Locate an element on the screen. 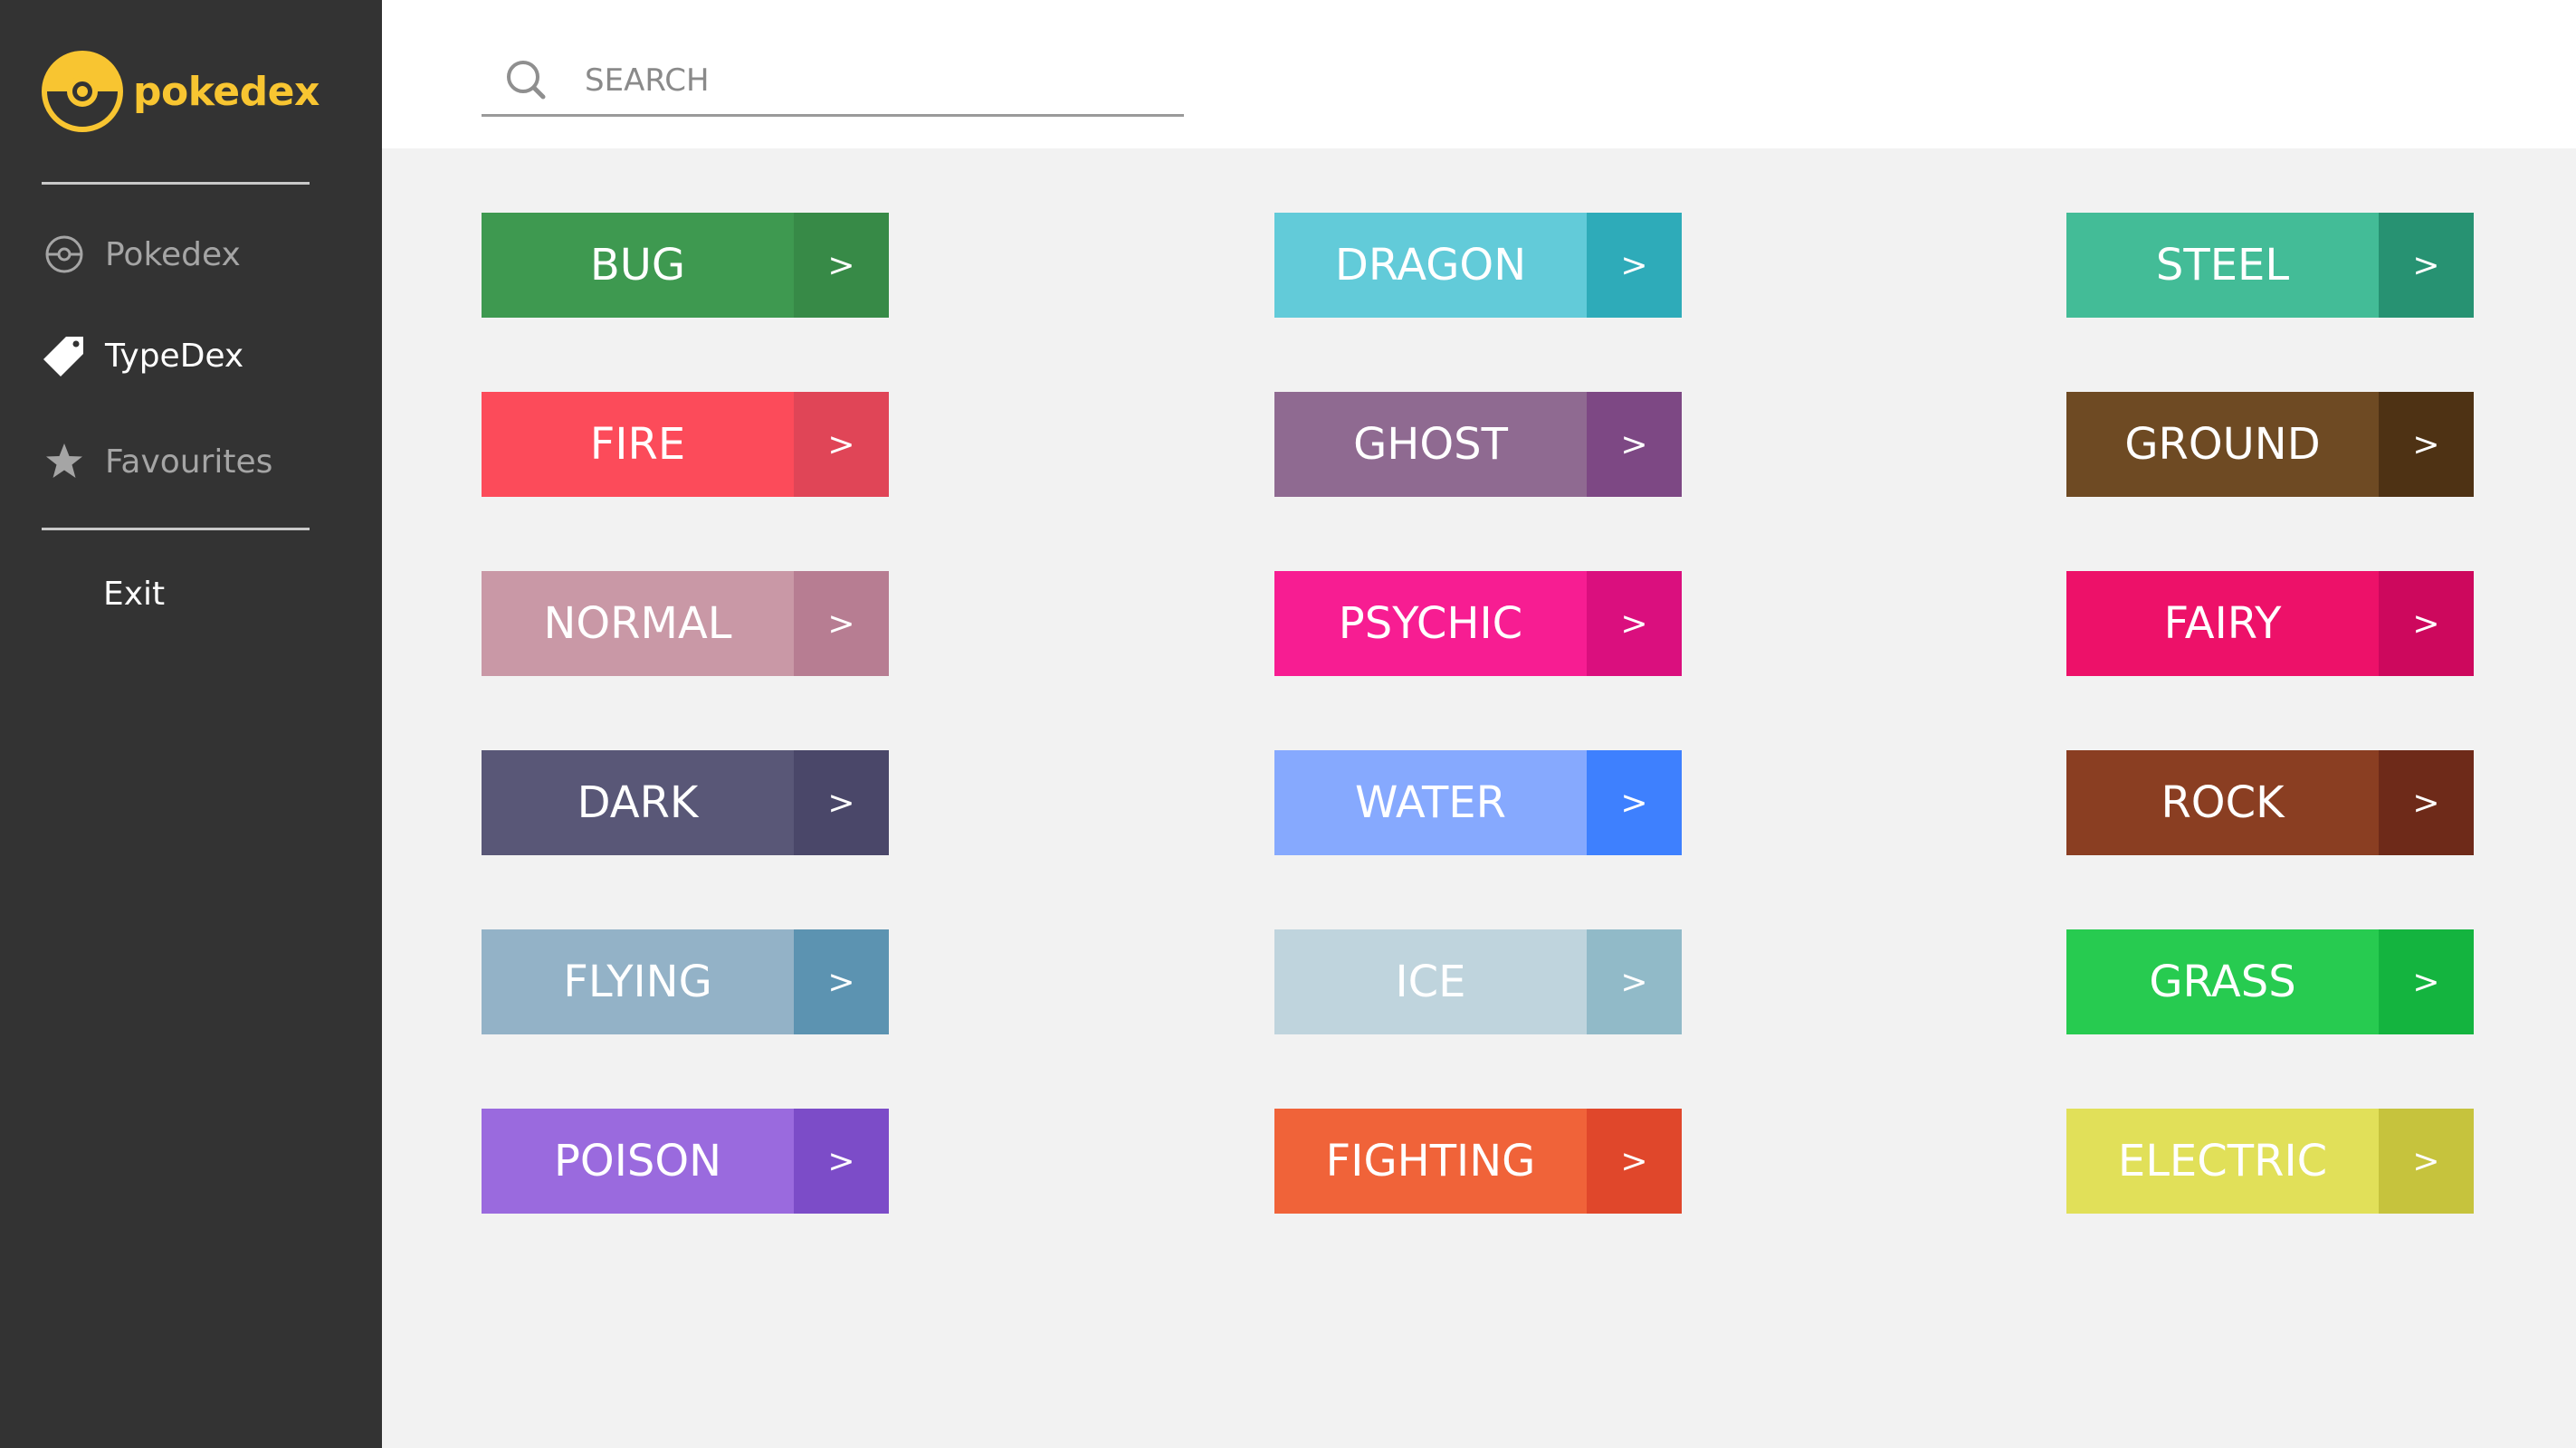 The image size is (2576, 1448). sidebar: pokedex Pokedex TypeDex Favourites Exit is located at coordinates (191, 724).